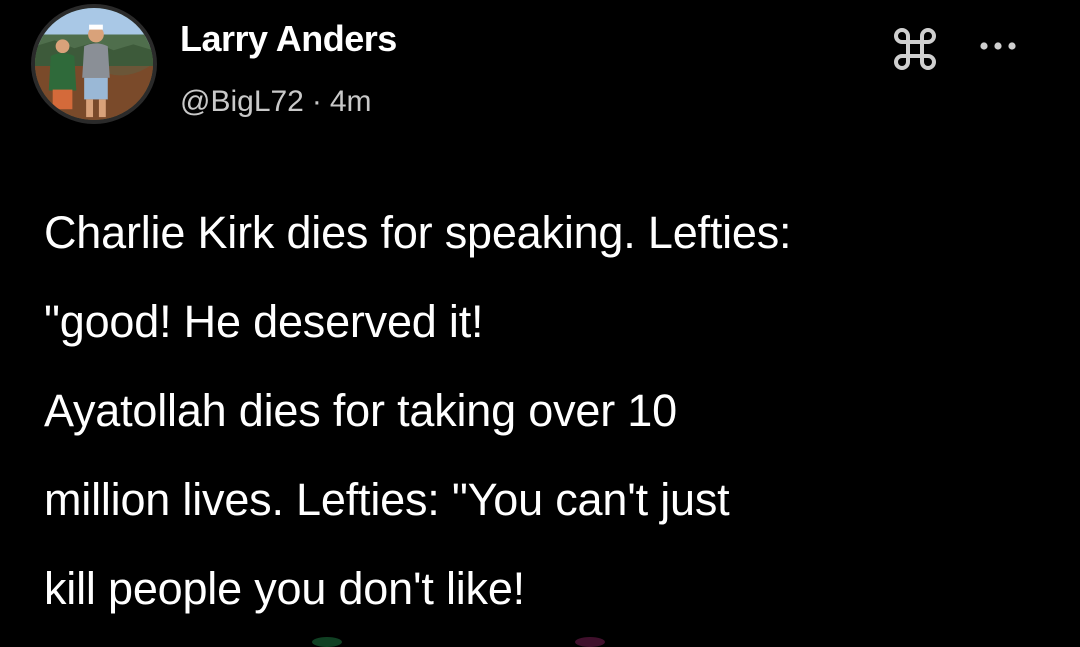  What do you see at coordinates (351, 101) in the screenshot?
I see `post-timestamp: 4m` at bounding box center [351, 101].